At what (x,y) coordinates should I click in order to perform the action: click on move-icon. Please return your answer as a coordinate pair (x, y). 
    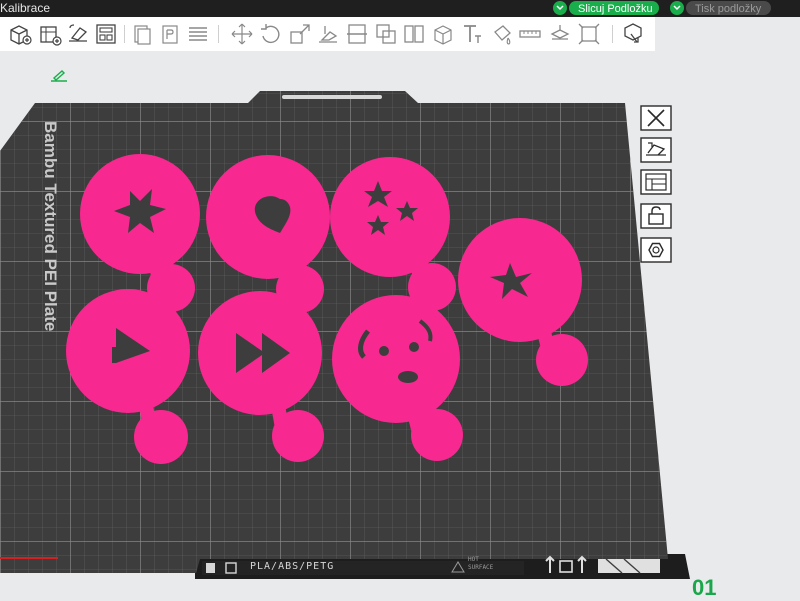
    Looking at the image, I should click on (242, 34).